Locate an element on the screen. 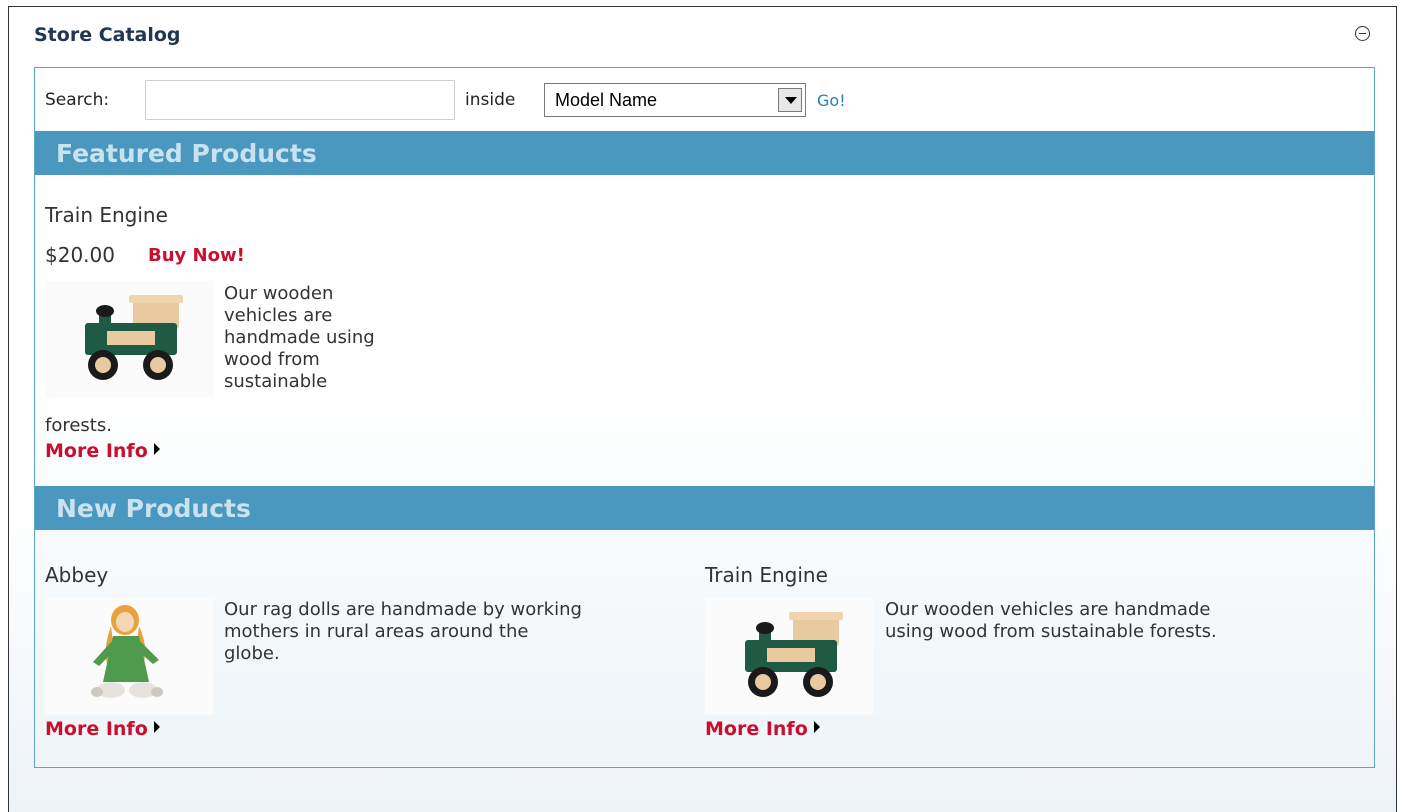 Image resolution: width=1405 pixels, height=812 pixels. portlet-title: Store Catalog is located at coordinates (107, 35).